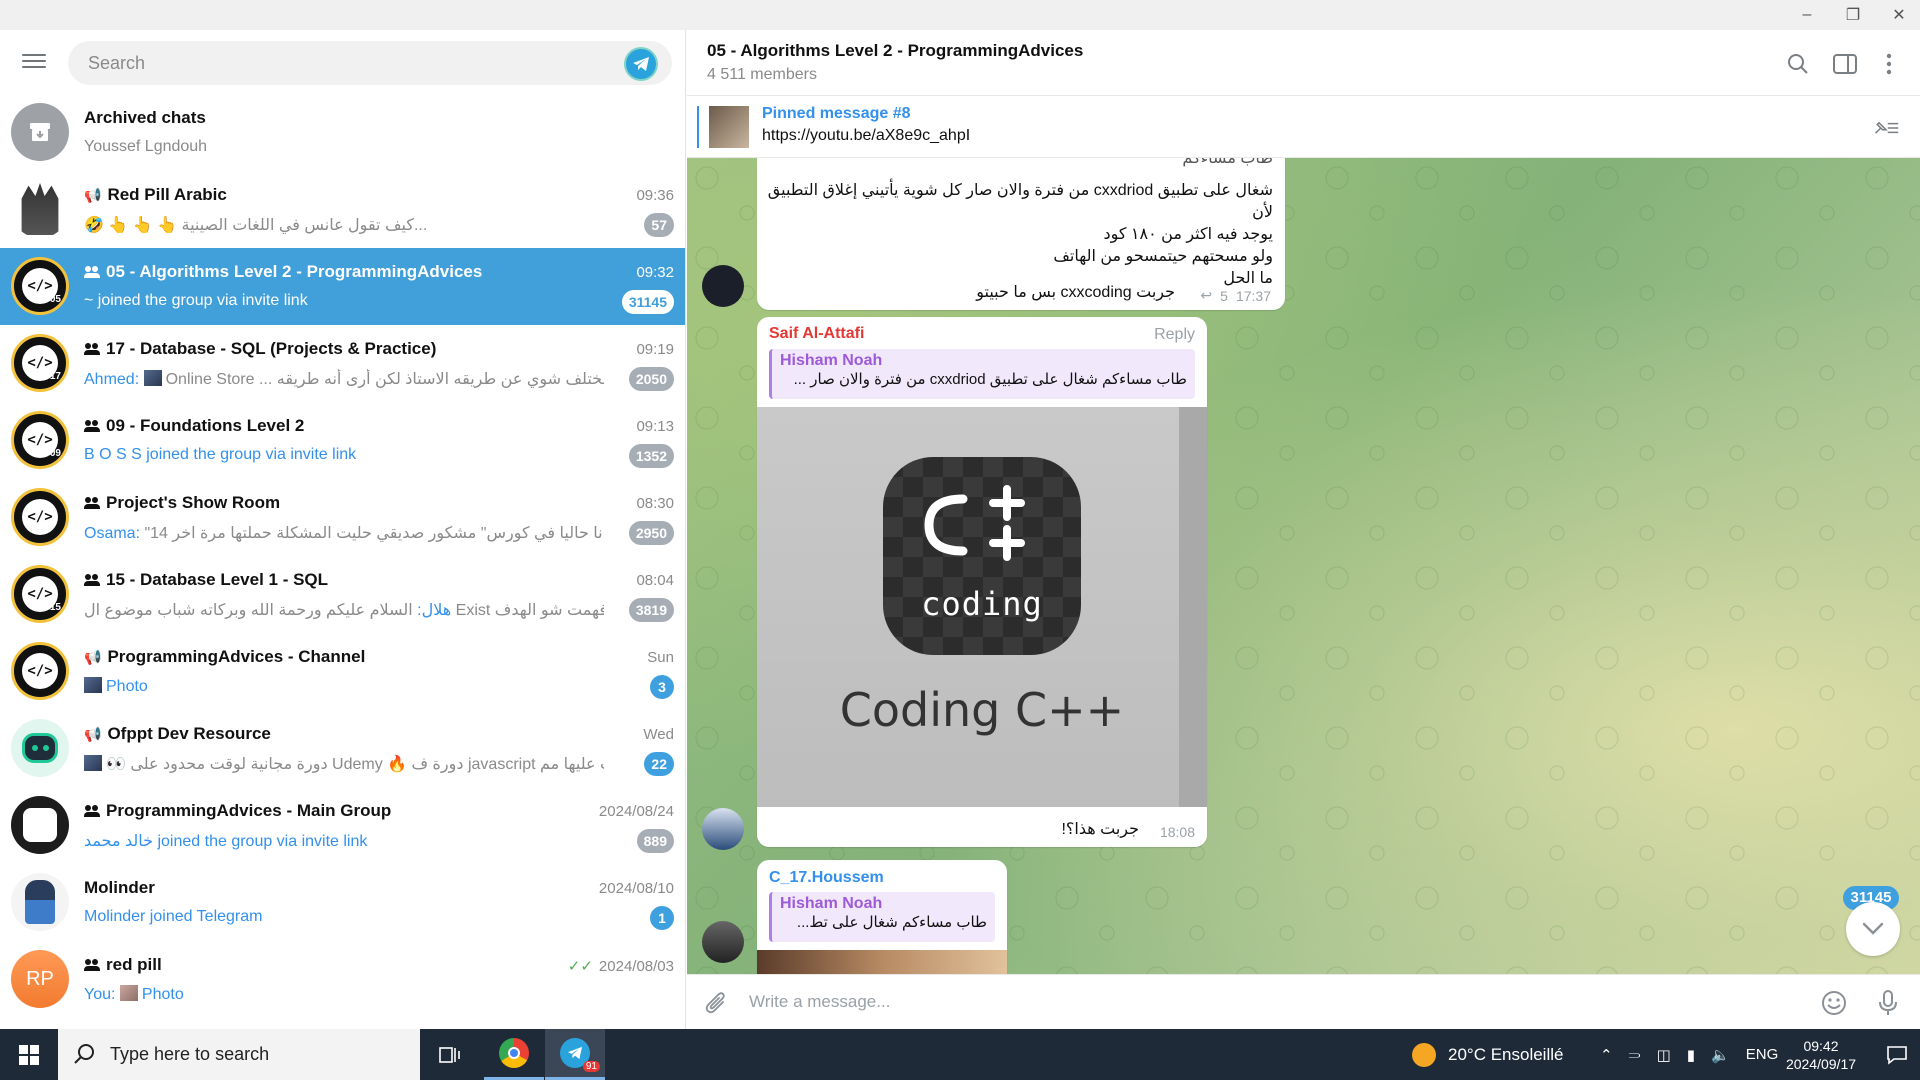 This screenshot has width=1920, height=1080. What do you see at coordinates (1487, 1054) in the screenshot?
I see `weather-widget: 20°C Ensoleillé` at bounding box center [1487, 1054].